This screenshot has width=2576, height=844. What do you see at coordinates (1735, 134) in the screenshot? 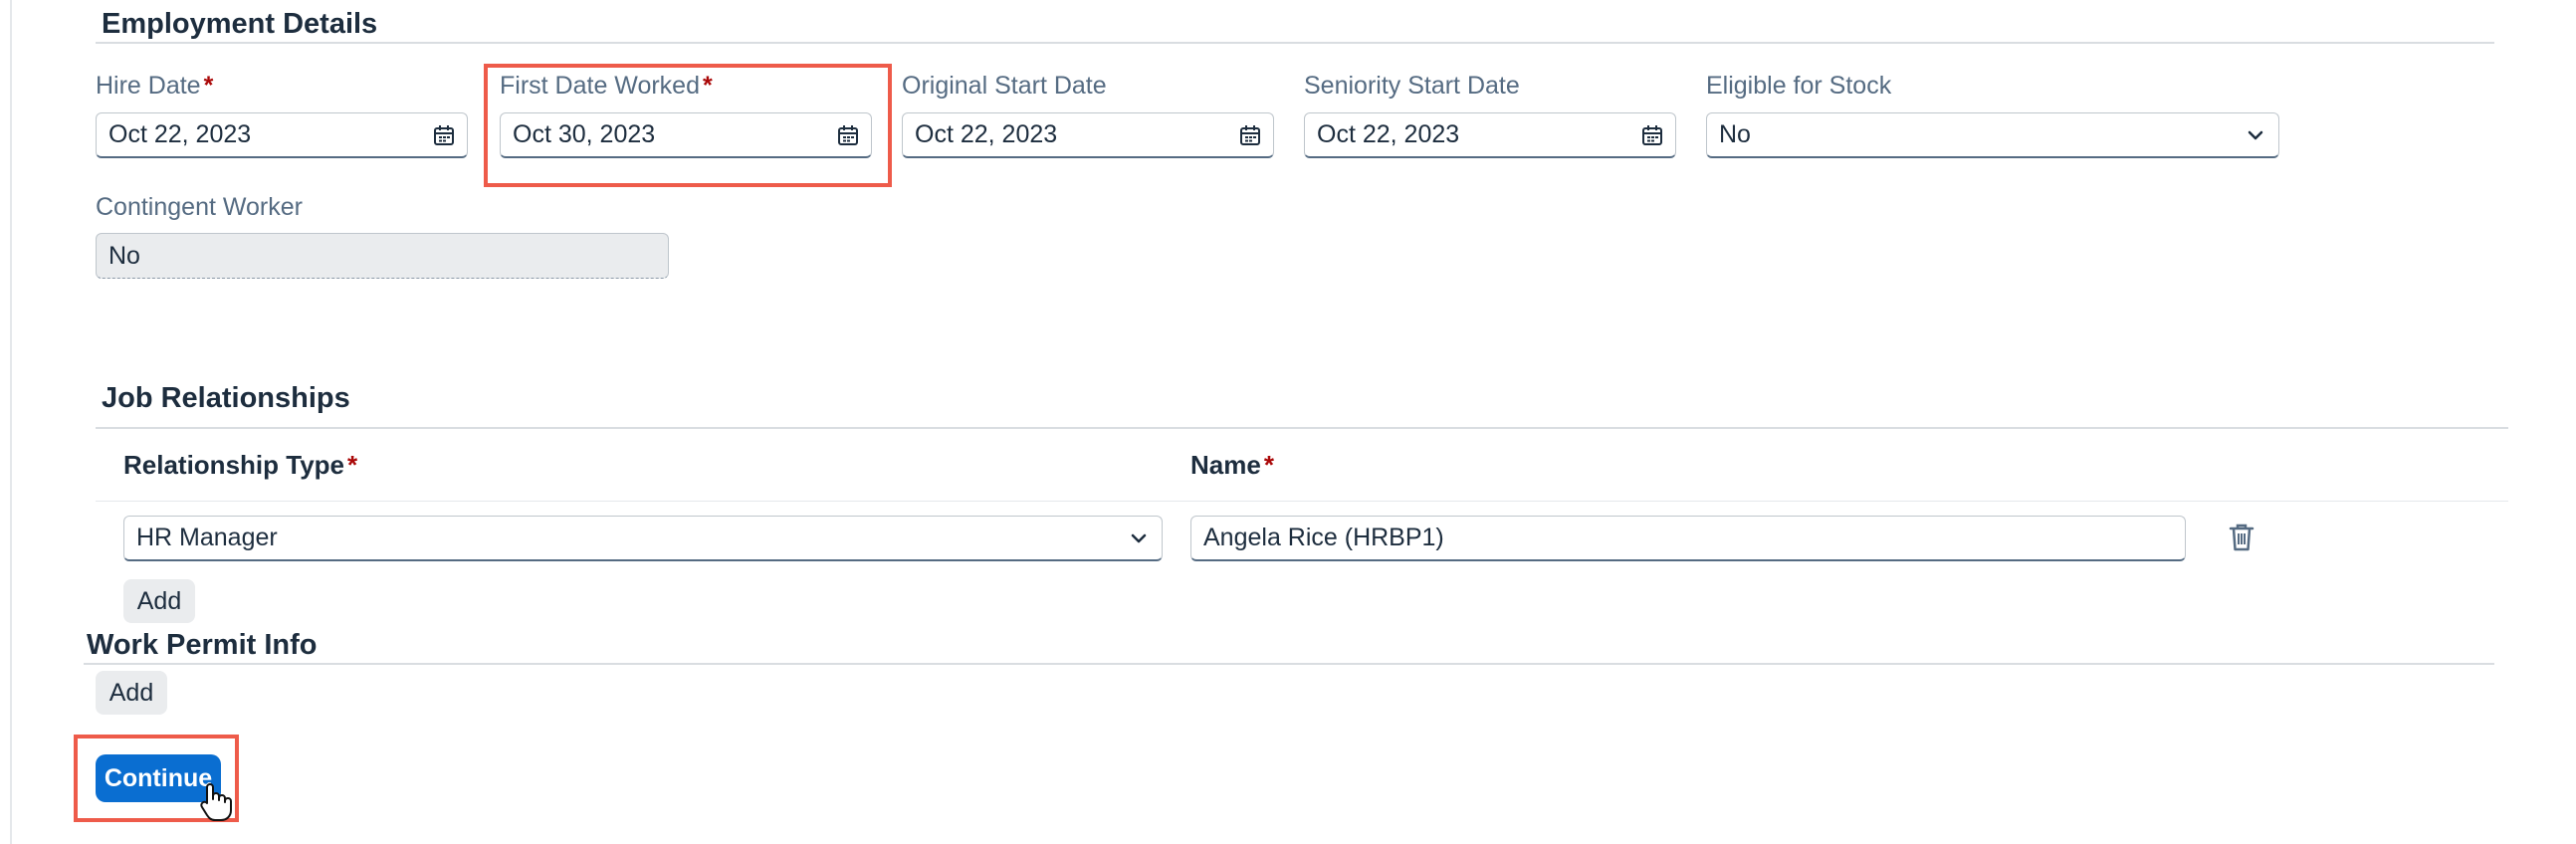
I see `eligible-for-stock-value: No` at bounding box center [1735, 134].